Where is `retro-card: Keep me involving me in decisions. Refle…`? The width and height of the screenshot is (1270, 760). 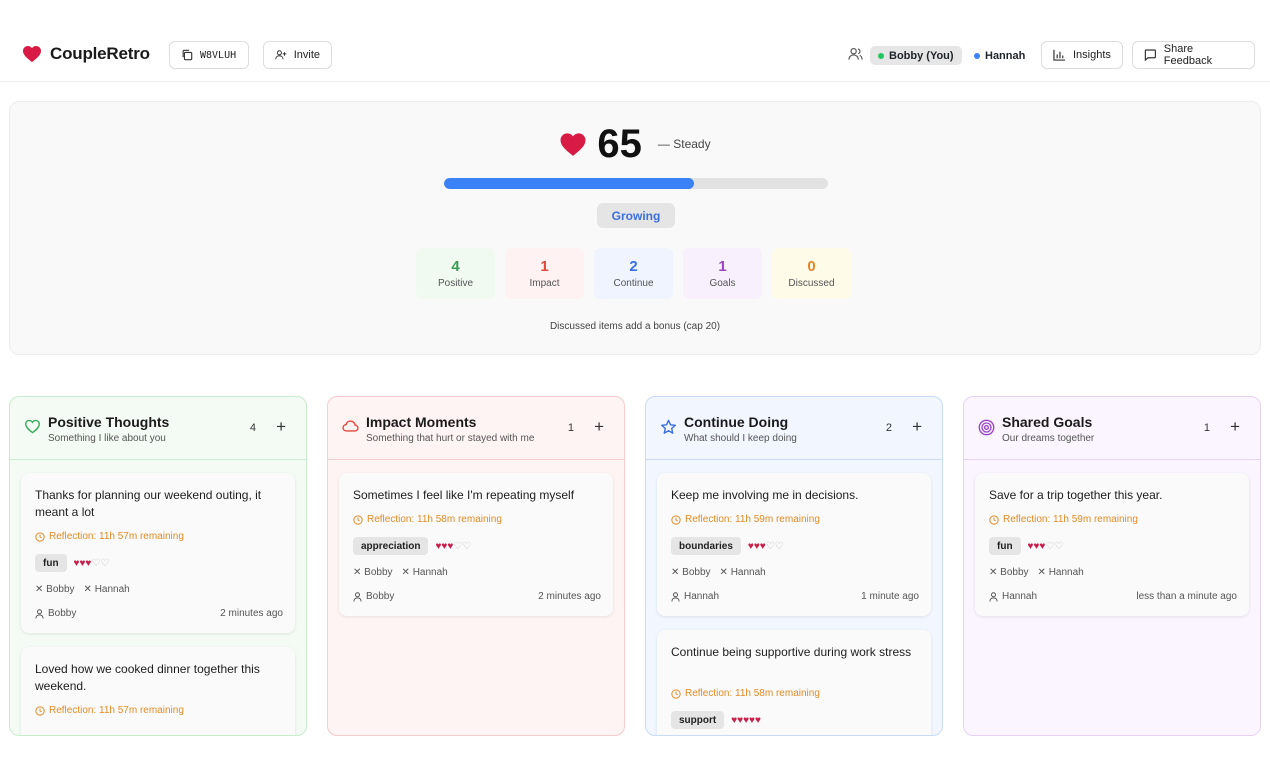
retro-card: Keep me involving me in decisions. Refle… is located at coordinates (794, 544).